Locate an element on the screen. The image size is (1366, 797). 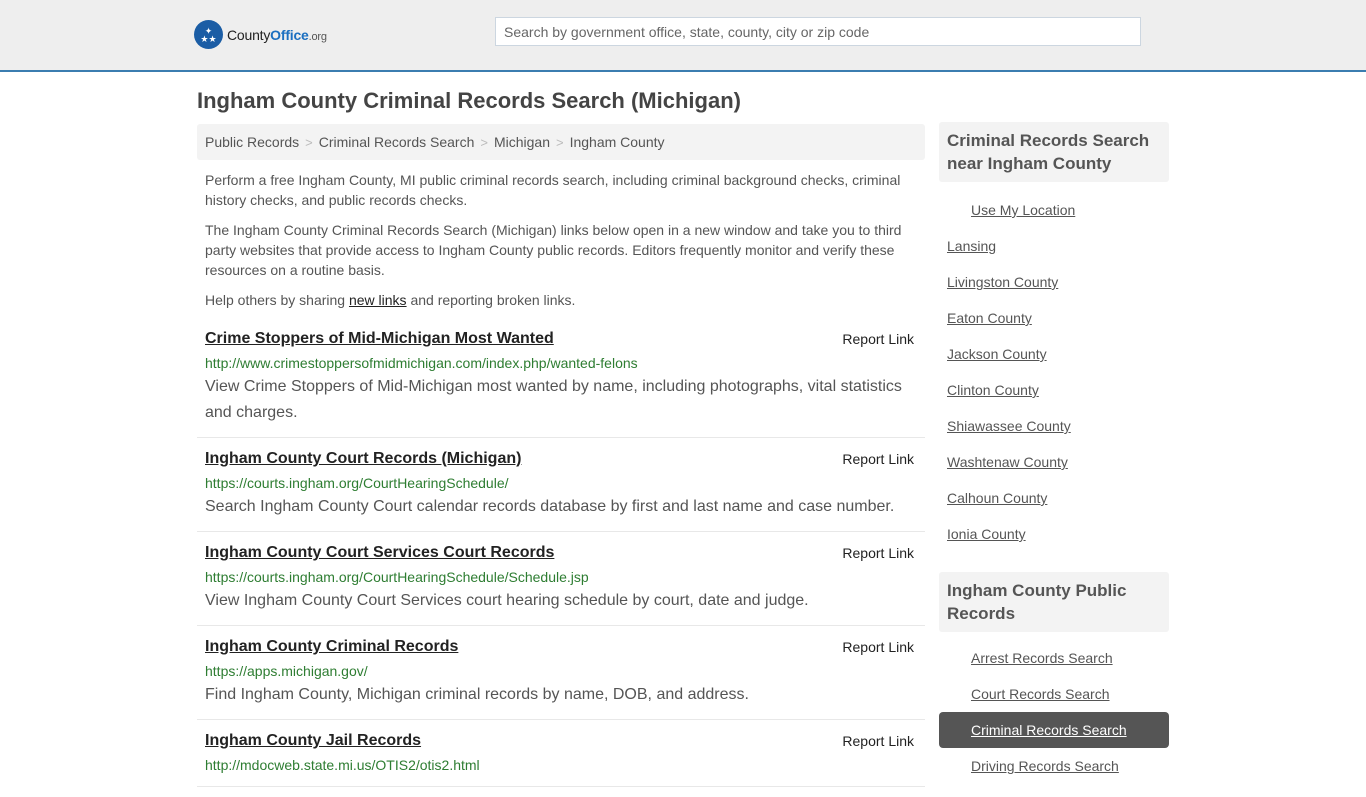
help-text: and reporting broken links. is located at coordinates (491, 300).